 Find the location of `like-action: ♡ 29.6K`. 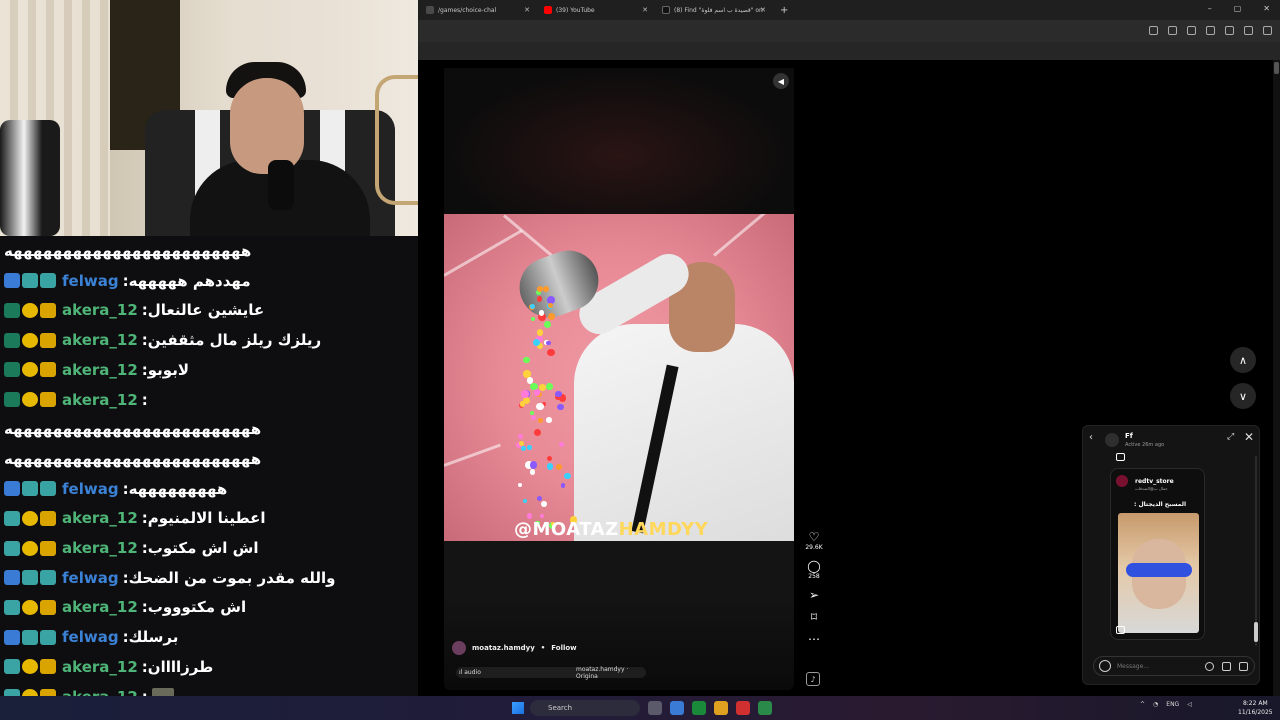

like-action: ♡ 29.6K is located at coordinates (813, 540).